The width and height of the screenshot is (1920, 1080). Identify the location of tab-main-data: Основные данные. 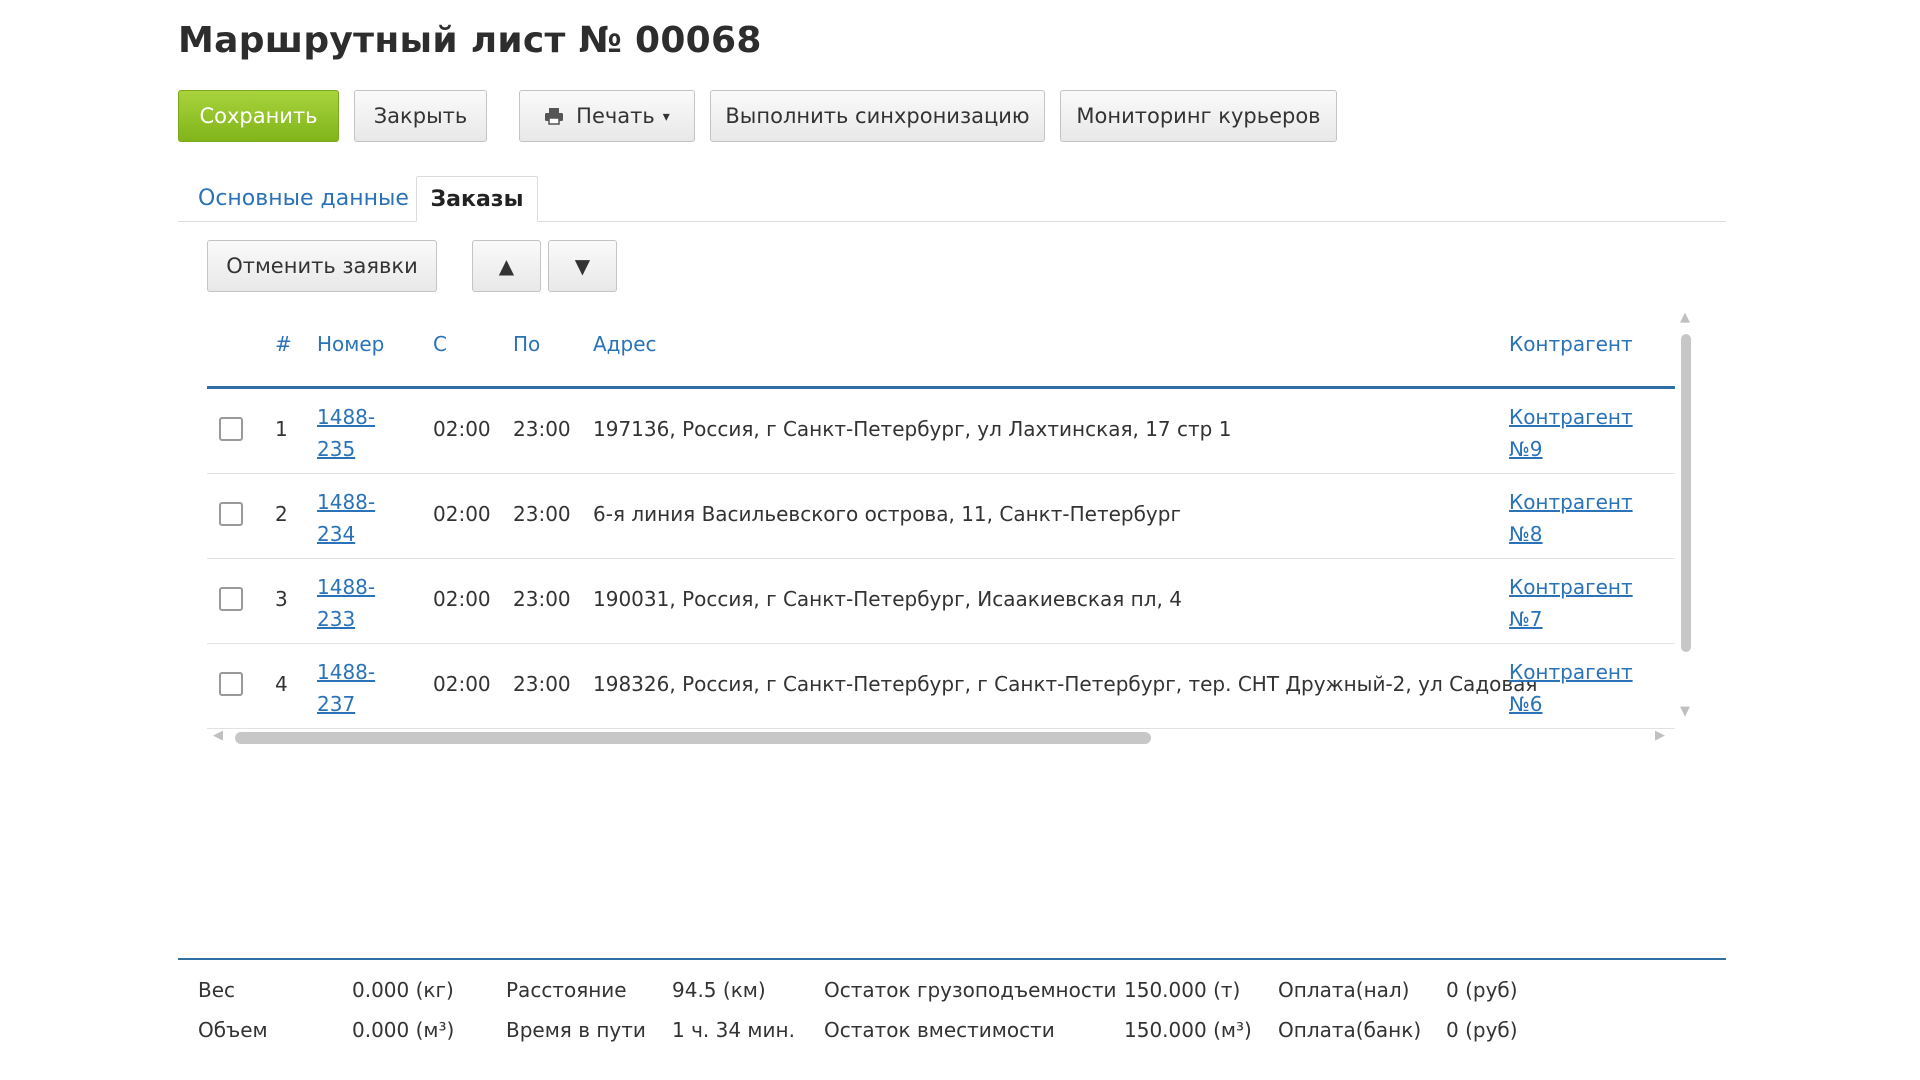
(303, 198).